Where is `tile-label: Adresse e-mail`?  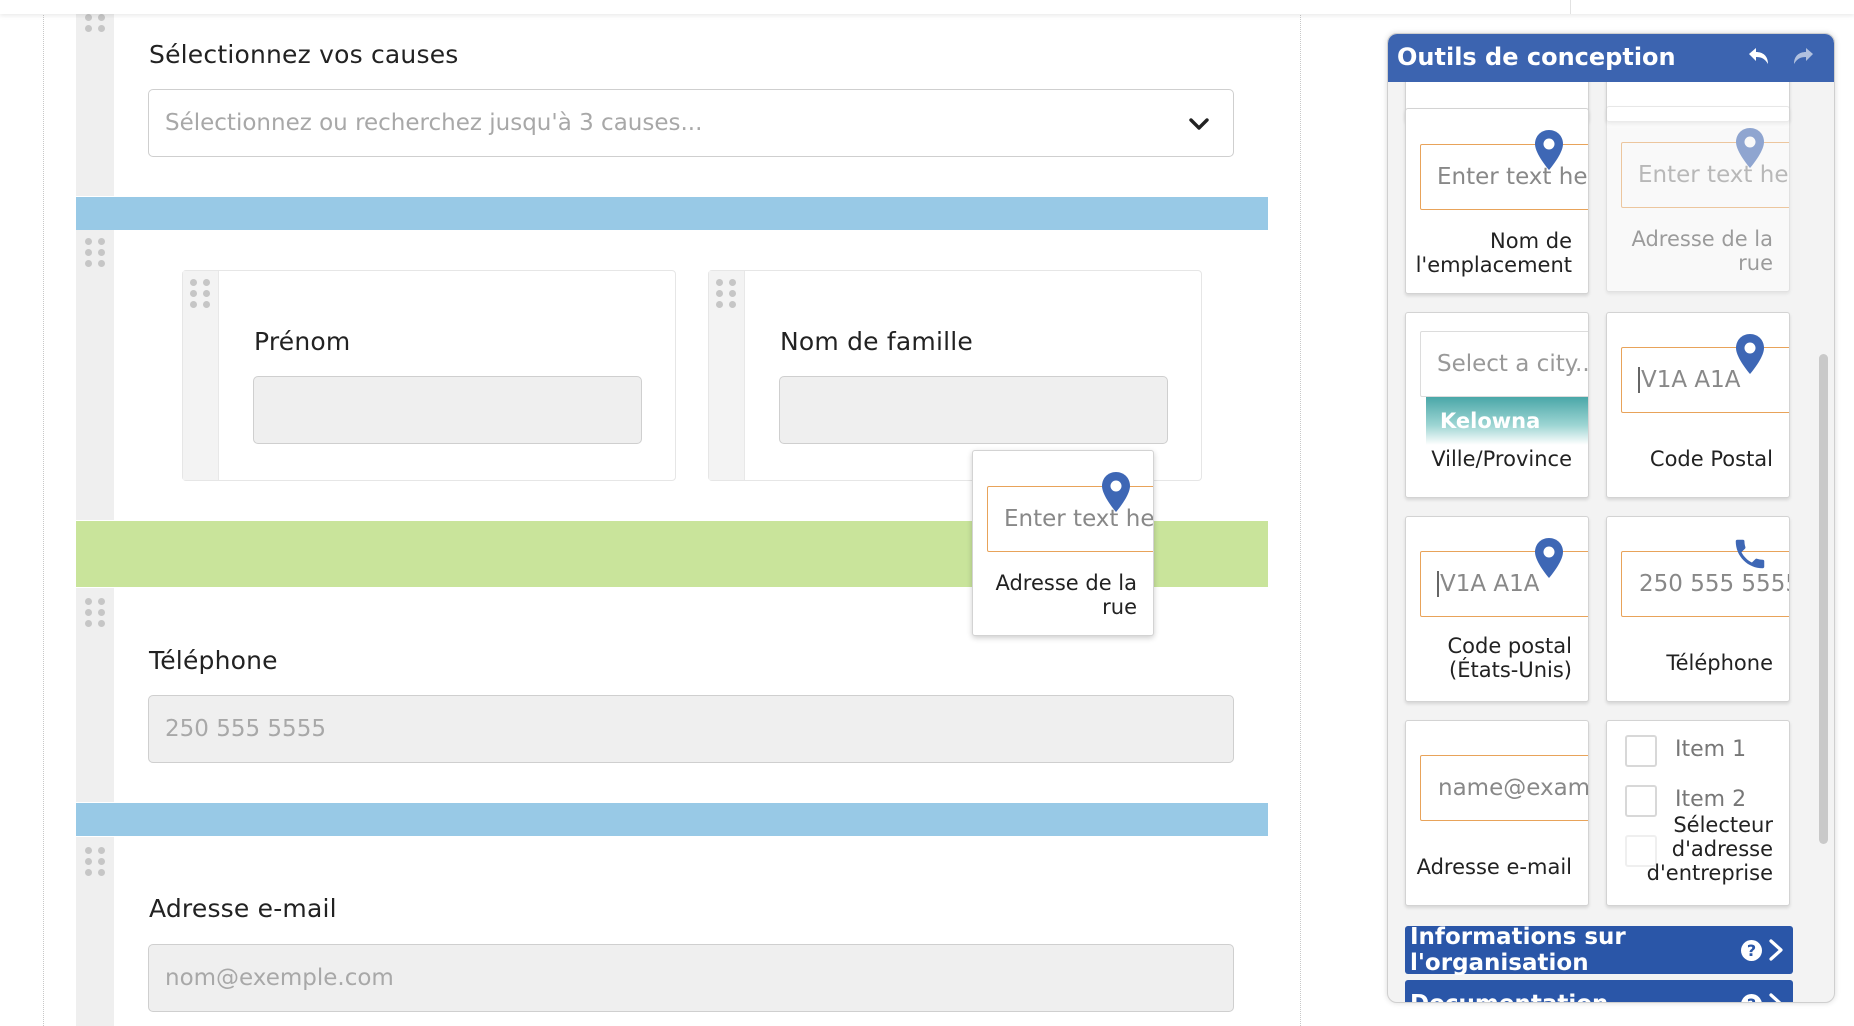
tile-label: Adresse e-mail is located at coordinates (1494, 867).